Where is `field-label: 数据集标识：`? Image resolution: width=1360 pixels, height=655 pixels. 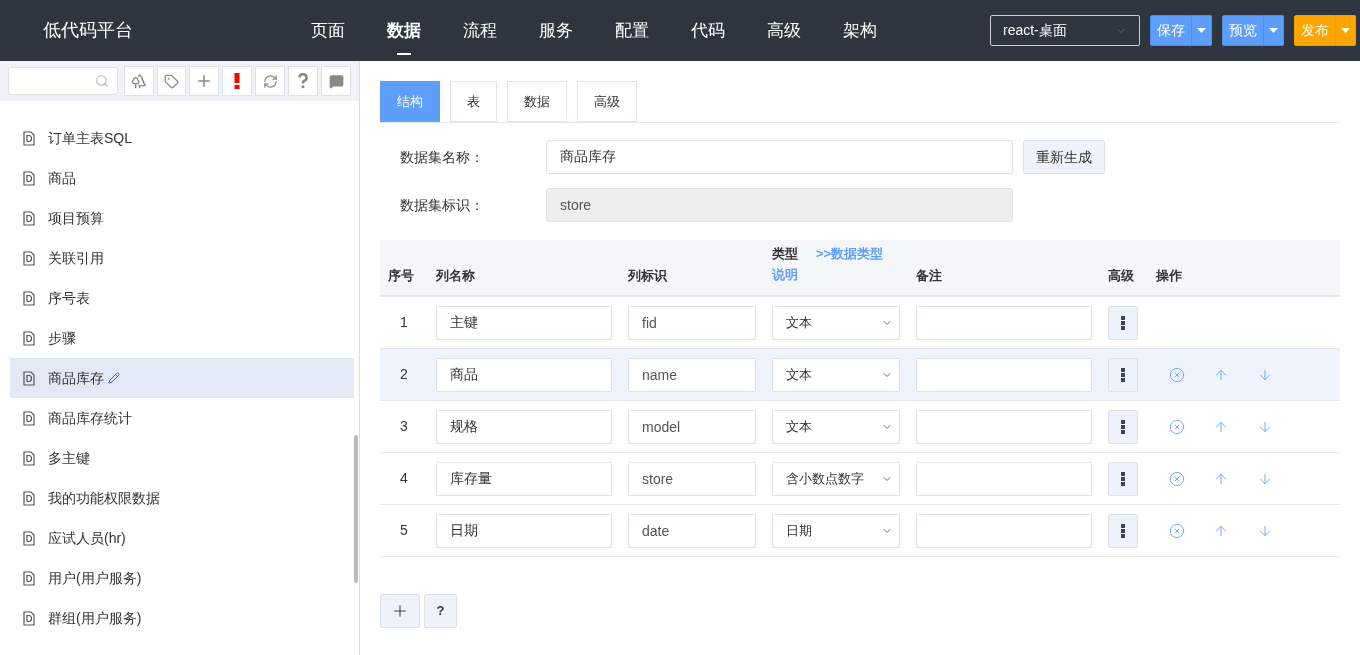 field-label: 数据集标识： is located at coordinates (442, 205).